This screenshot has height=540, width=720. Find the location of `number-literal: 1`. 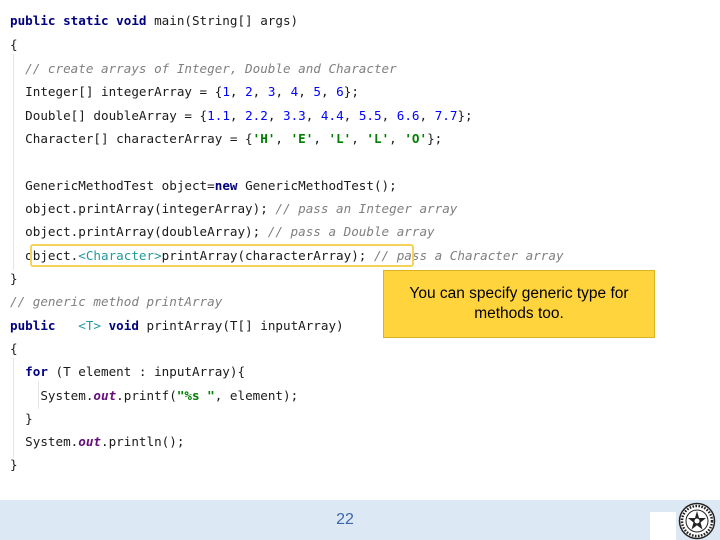

number-literal: 1 is located at coordinates (226, 91).